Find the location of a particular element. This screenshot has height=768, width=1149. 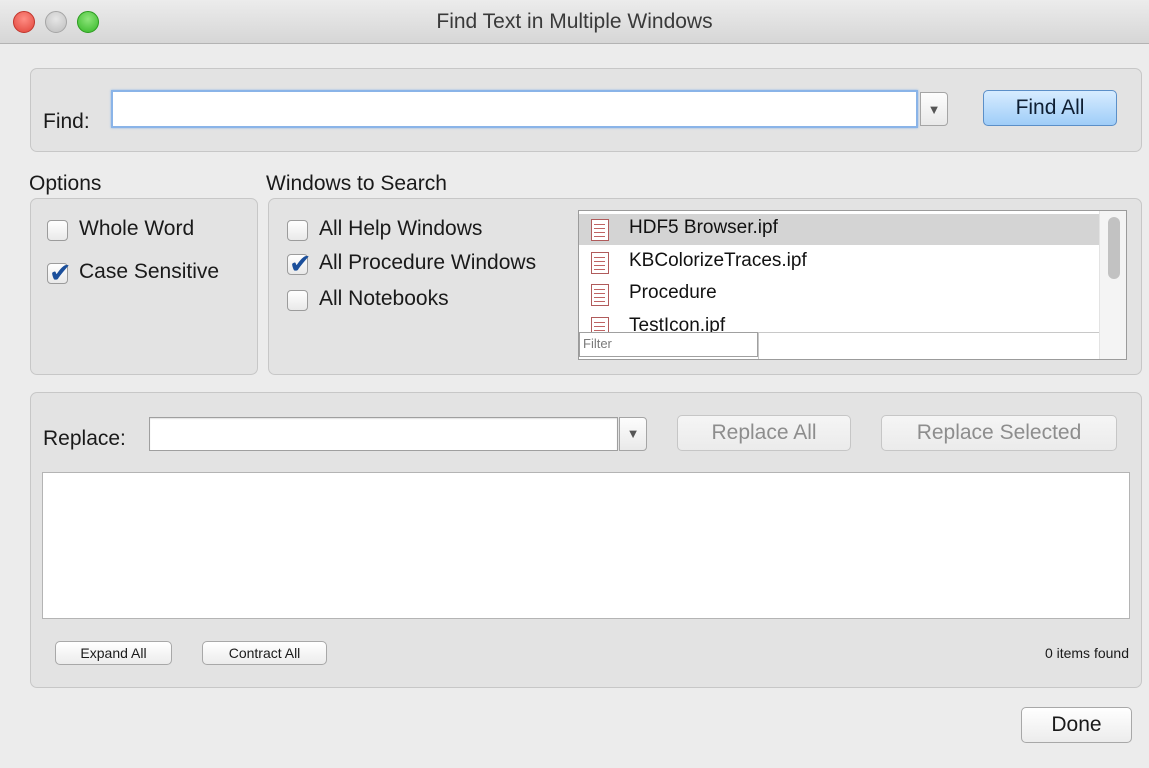

all-help-windows-option: All Help Windows is located at coordinates (427, 231).